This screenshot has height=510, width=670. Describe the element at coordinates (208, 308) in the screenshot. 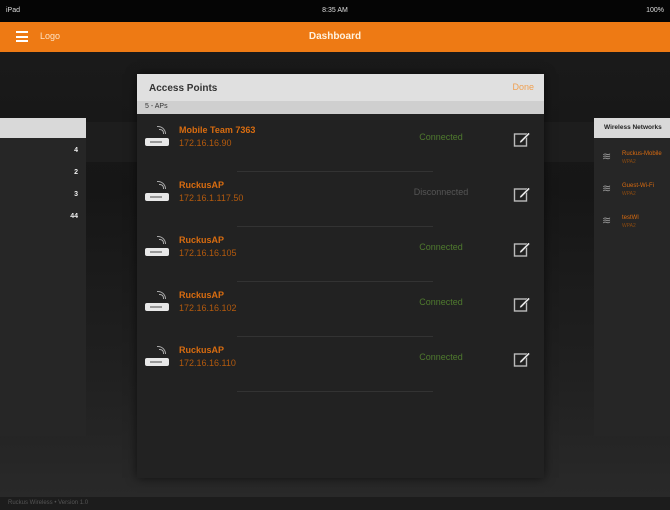

I see `ap-ip-address: 172.16.16.102` at that location.